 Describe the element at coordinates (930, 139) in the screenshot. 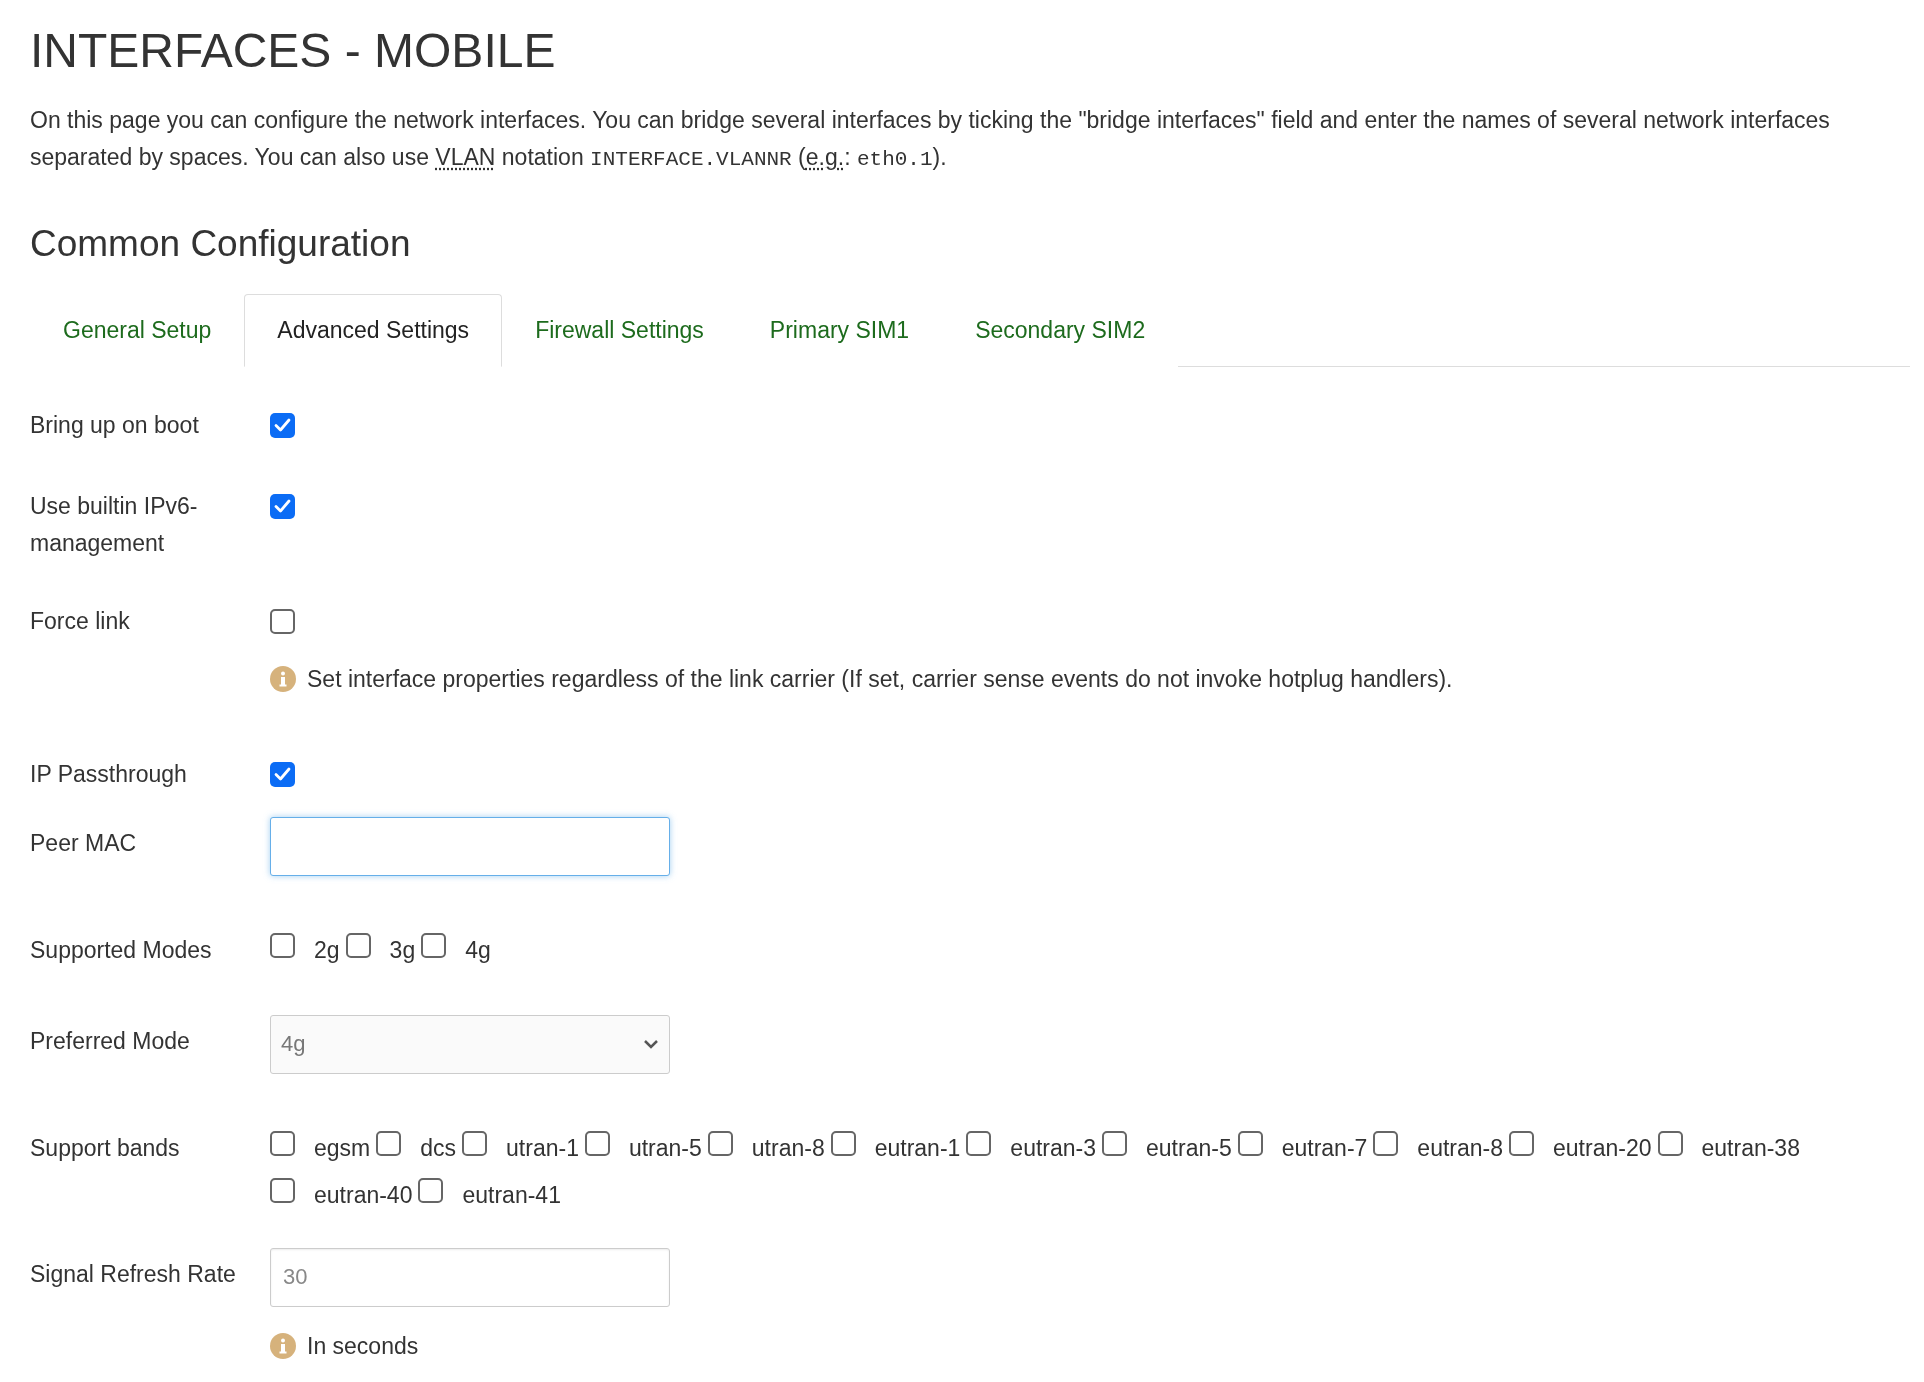

I see `description-text: On this page you can configure the network interfaces. You can bridge several interfaces by ticking the "bridge interfaces" field and enter the names of several network interfaces separated by spaces. You can also use VLAN notation INTERFACE.VLANNR (e.g.: eth0.1).` at that location.